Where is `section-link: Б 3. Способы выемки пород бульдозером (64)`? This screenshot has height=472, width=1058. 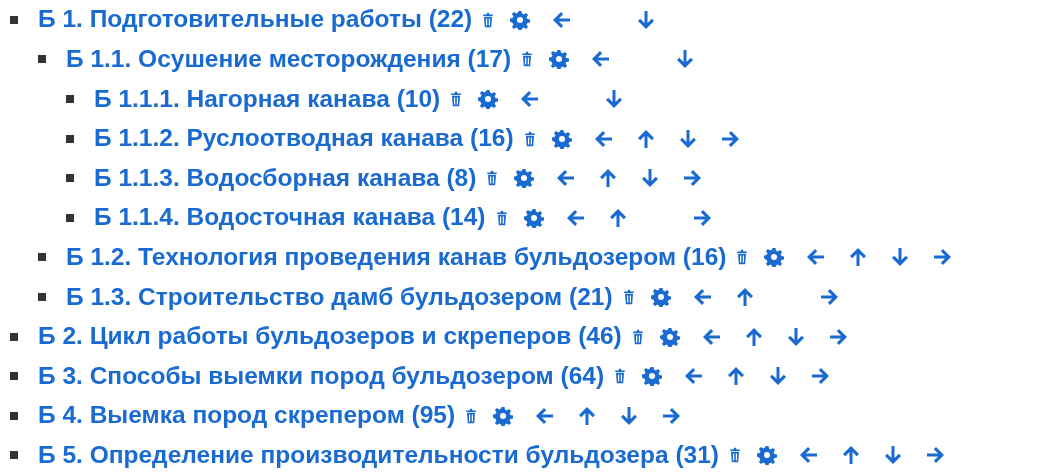
section-link: Б 3. Способы выемки пород бульдозером (64) is located at coordinates (321, 376).